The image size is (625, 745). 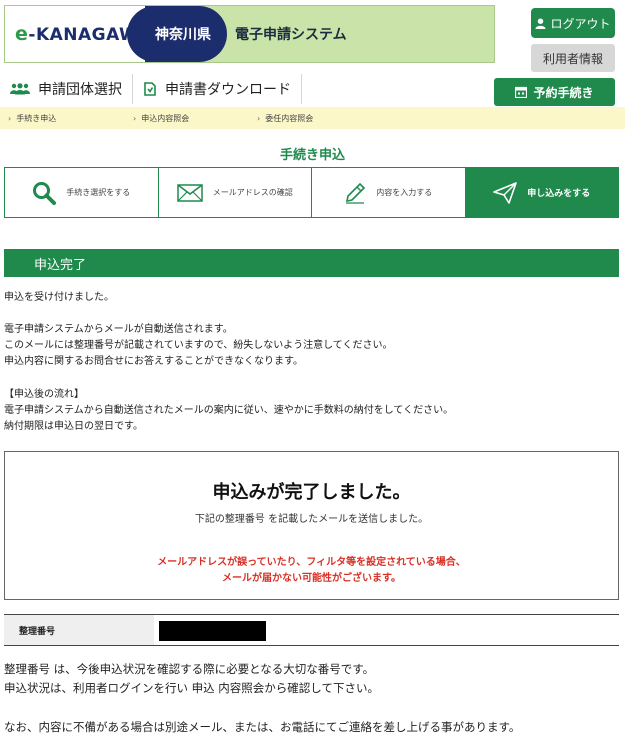 I want to click on site-logo-banner: e-KANAGAWA 神奈川県 電子申請システム, so click(x=249, y=34).